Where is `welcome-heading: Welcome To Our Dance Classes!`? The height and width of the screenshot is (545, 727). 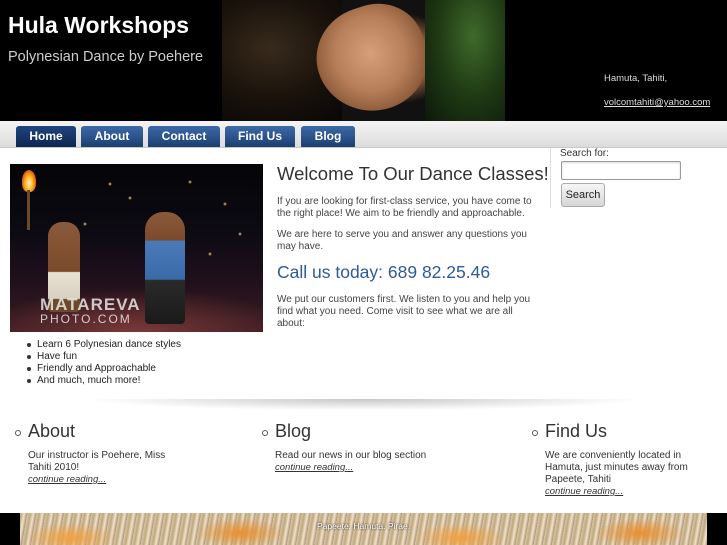 welcome-heading: Welcome To Our Dance Classes! is located at coordinates (413, 173).